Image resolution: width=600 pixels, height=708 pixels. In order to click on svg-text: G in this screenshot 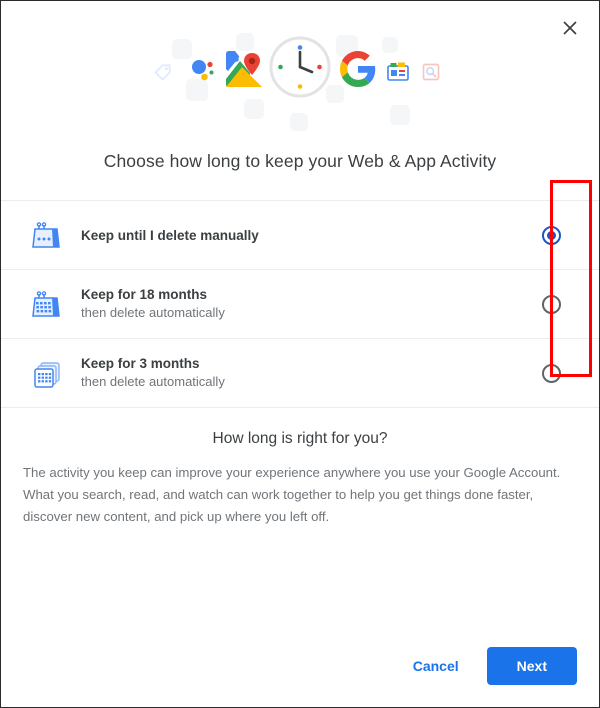, I will do `click(234, 58)`.